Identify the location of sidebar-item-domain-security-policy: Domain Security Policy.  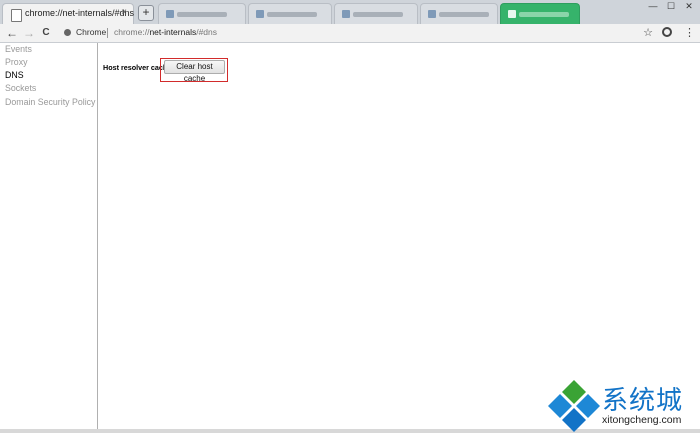
(50, 102).